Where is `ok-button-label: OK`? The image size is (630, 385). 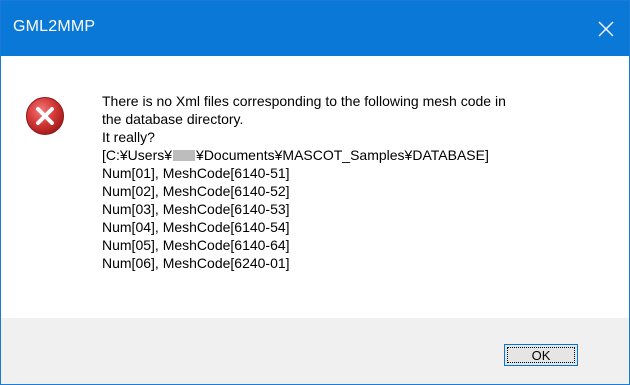 ok-button-label: OK is located at coordinates (541, 355).